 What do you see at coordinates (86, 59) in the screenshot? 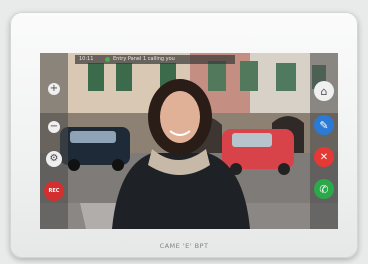
I see `notification-time: 10:11` at bounding box center [86, 59].